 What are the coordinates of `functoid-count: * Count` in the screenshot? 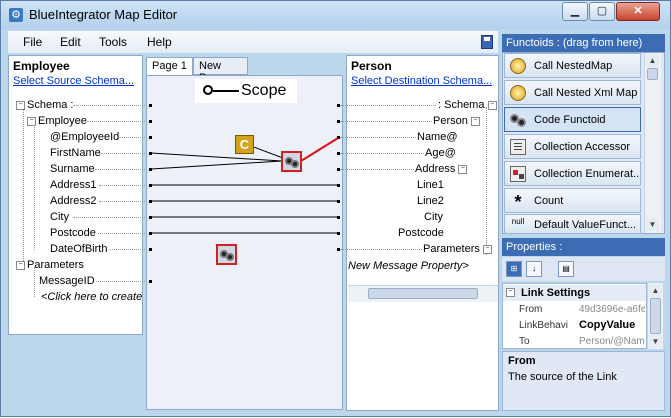 It's located at (572, 200).